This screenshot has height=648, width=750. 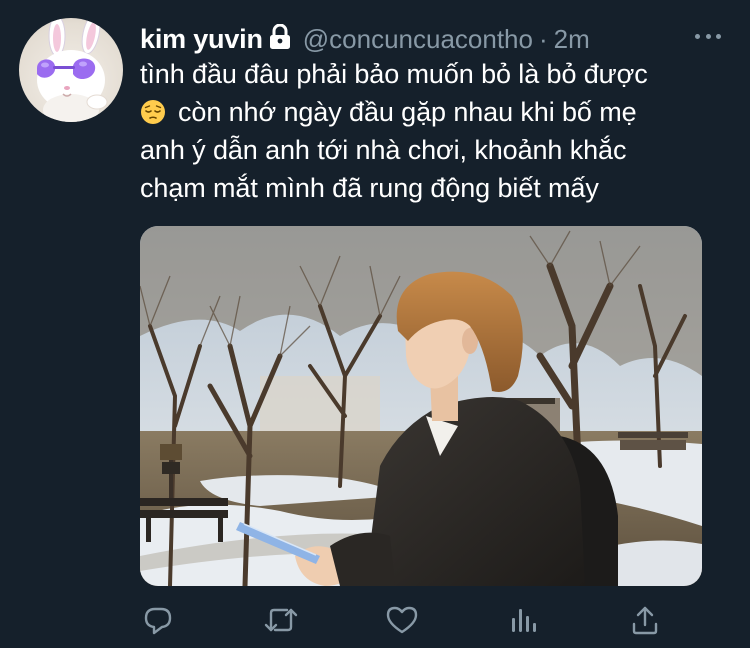 I want to click on like-button, so click(x=402, y=620).